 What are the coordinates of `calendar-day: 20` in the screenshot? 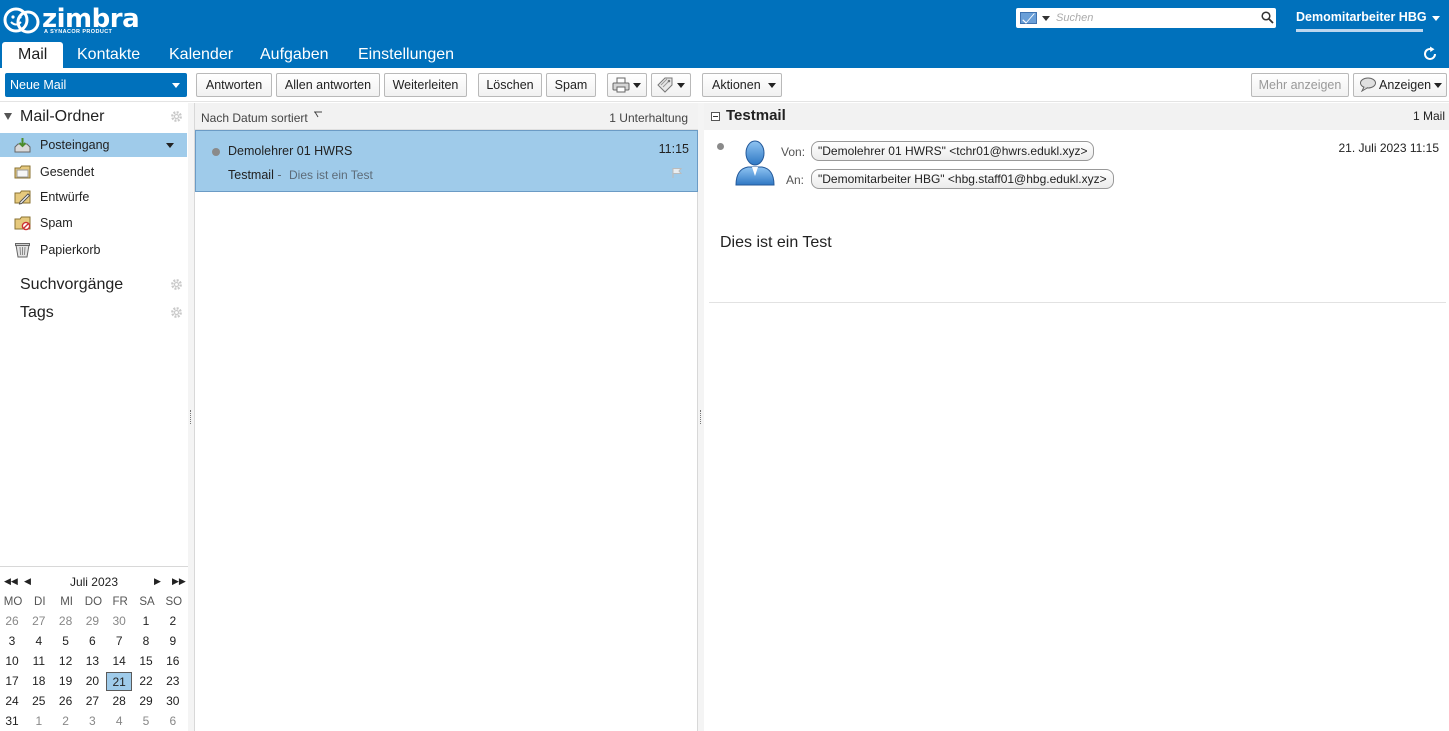 It's located at (92, 681).